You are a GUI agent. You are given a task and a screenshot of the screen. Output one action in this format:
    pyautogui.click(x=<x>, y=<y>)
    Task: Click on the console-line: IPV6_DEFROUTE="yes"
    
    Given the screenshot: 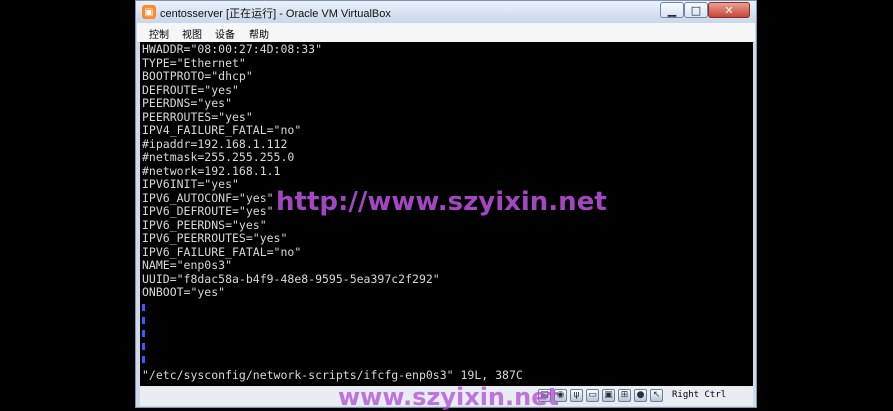 What is the action you would take?
    pyautogui.click(x=208, y=211)
    